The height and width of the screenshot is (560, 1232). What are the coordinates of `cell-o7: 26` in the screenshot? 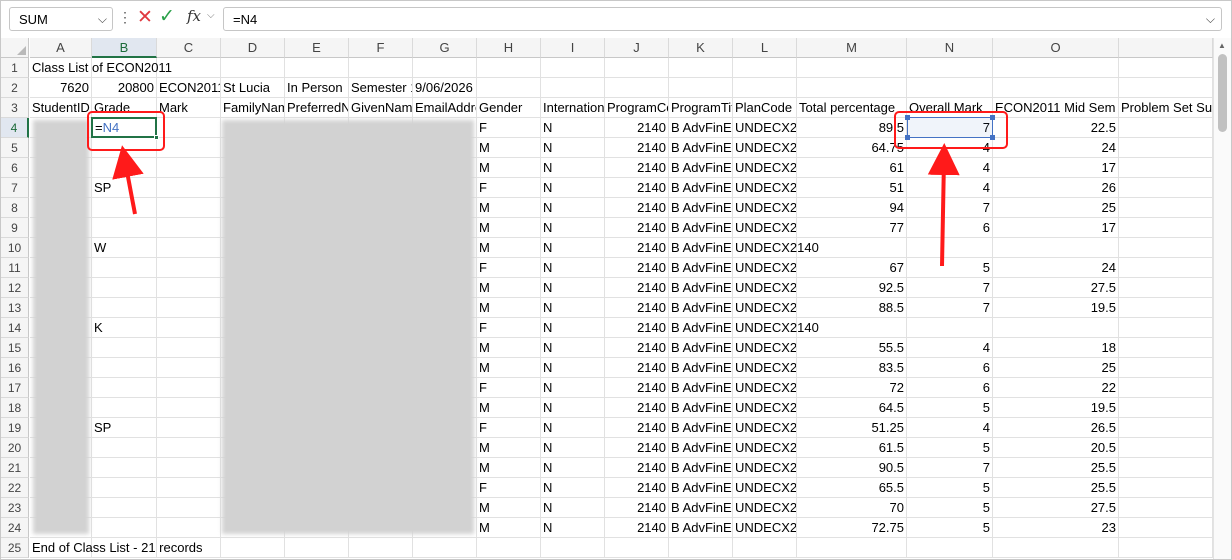 It's located at (1056, 188).